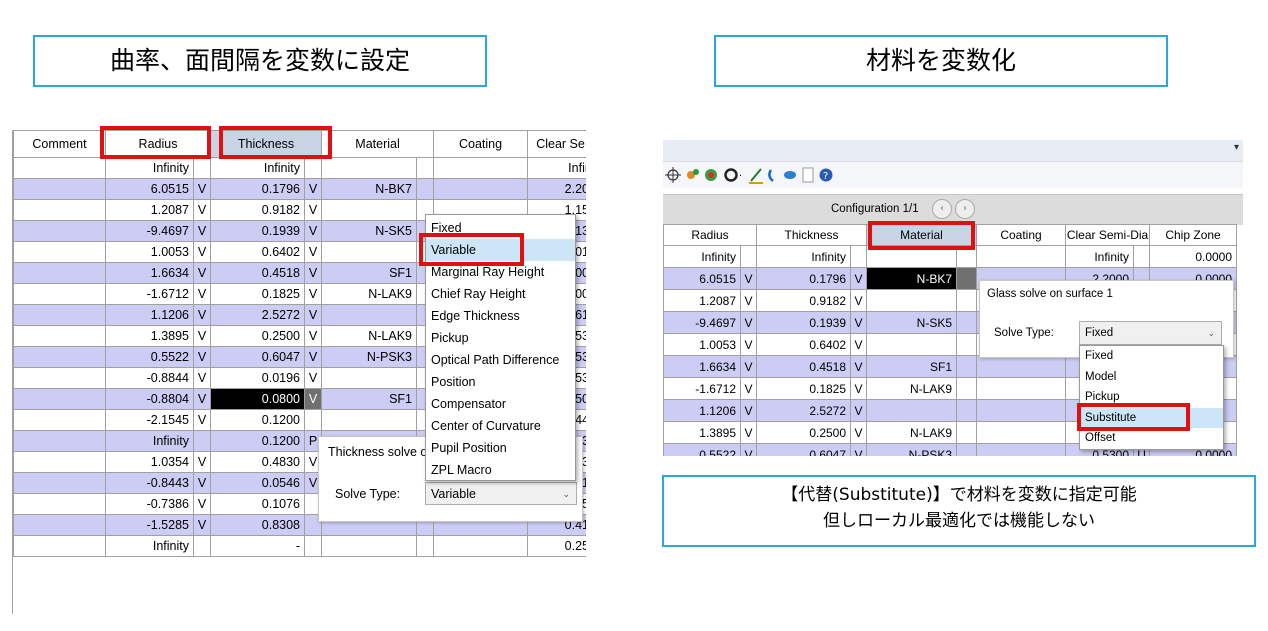  Describe the element at coordinates (556, 168) in the screenshot. I see `clear-semi-dia-cell: Infir` at that location.